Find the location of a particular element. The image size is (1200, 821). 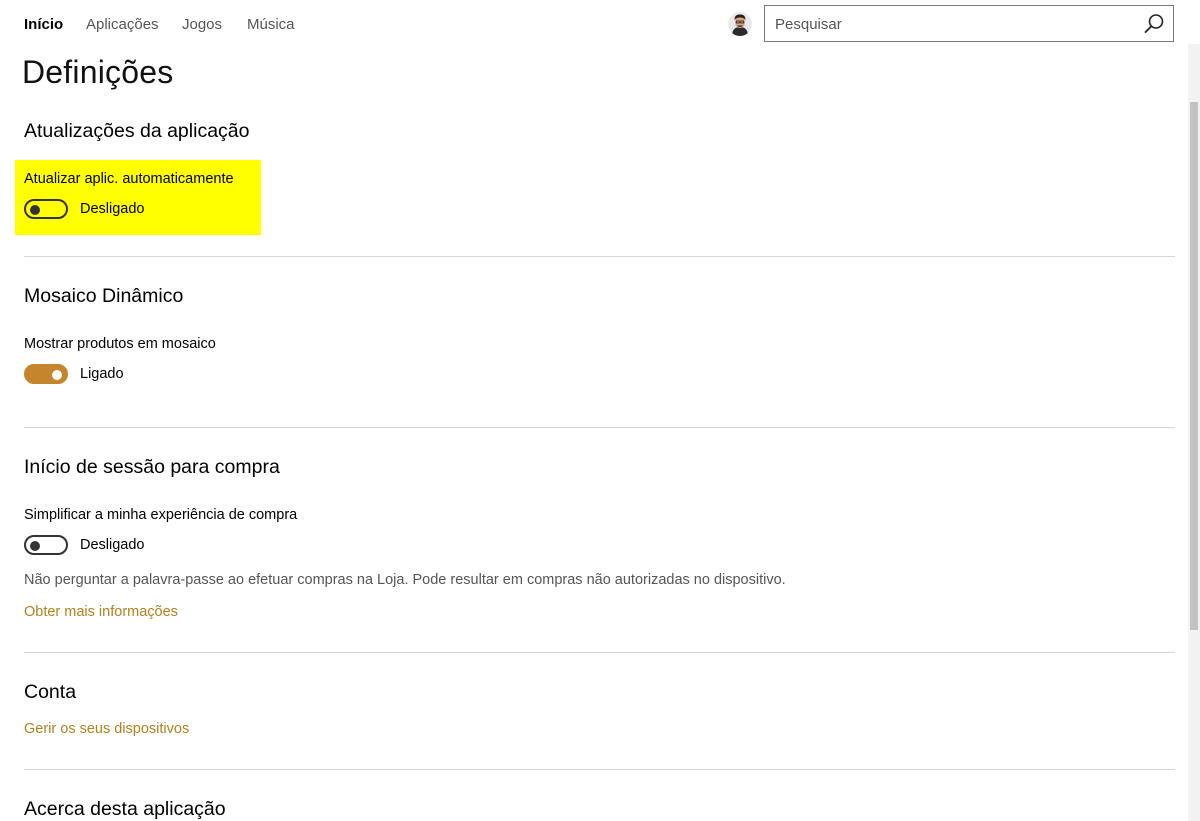

tab-inicio: Início is located at coordinates (43, 24).